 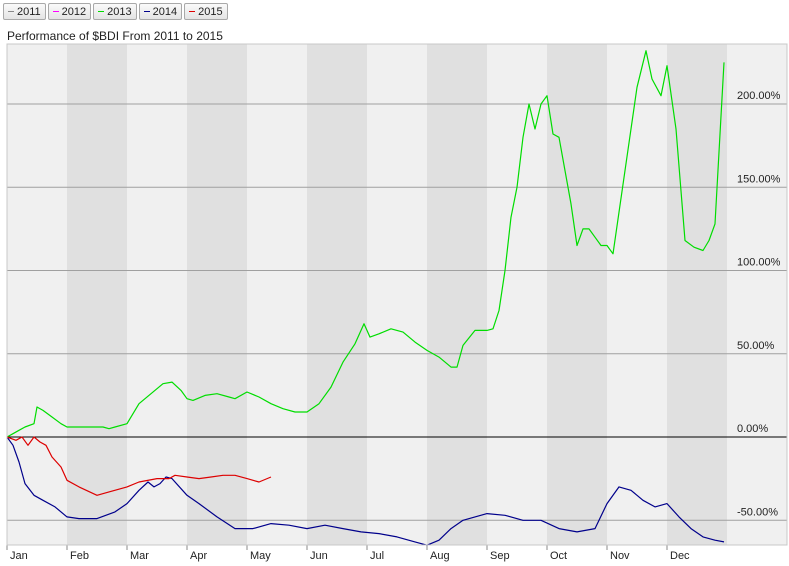 I want to click on x-tick-label: Jun, so click(x=319, y=556).